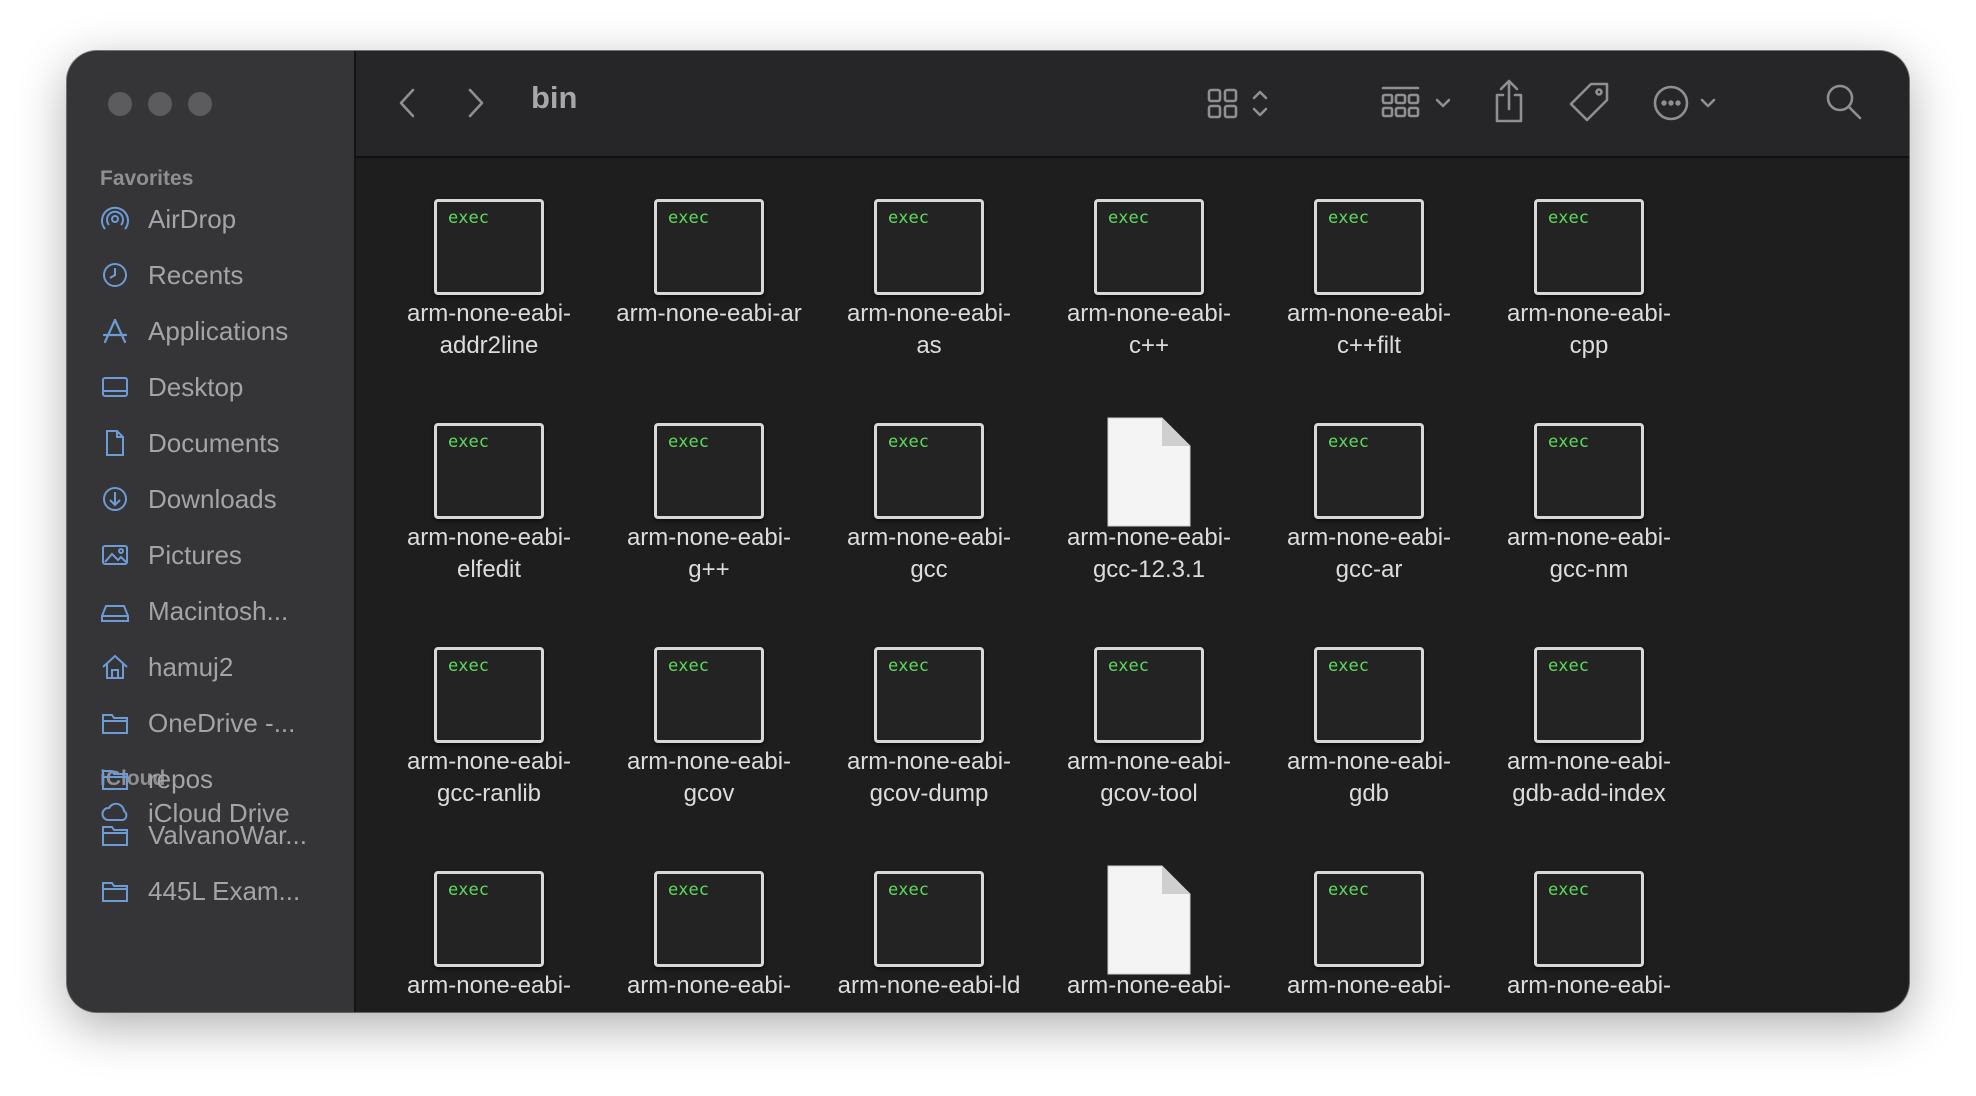 The width and height of the screenshot is (1976, 1096). I want to click on file-item: exec arm-none-eabi- gcc-nm, so click(1589, 492).